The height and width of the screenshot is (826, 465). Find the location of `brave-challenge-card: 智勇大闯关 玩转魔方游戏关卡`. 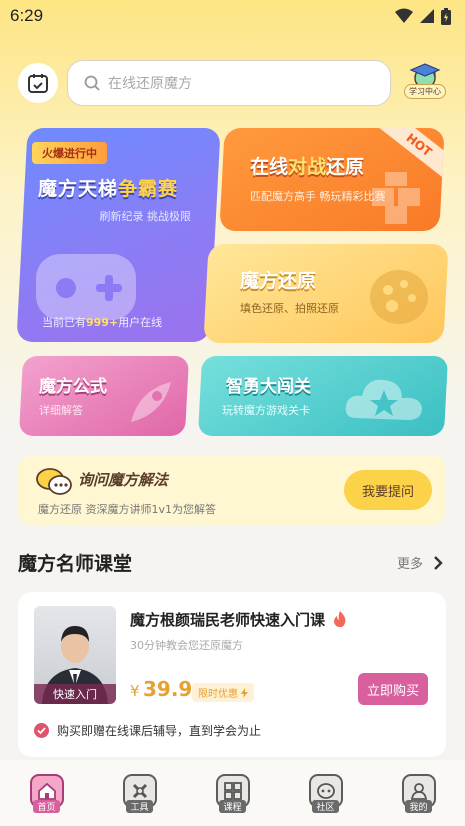

brave-challenge-card: 智勇大闯关 玩转魔方游戏关卡 is located at coordinates (323, 396).